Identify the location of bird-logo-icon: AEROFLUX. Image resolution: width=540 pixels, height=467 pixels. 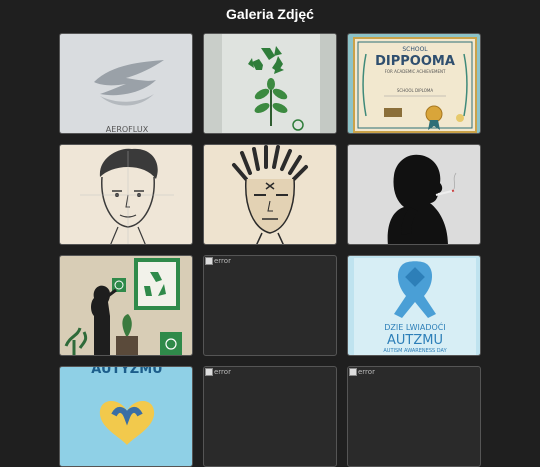
(126, 84).